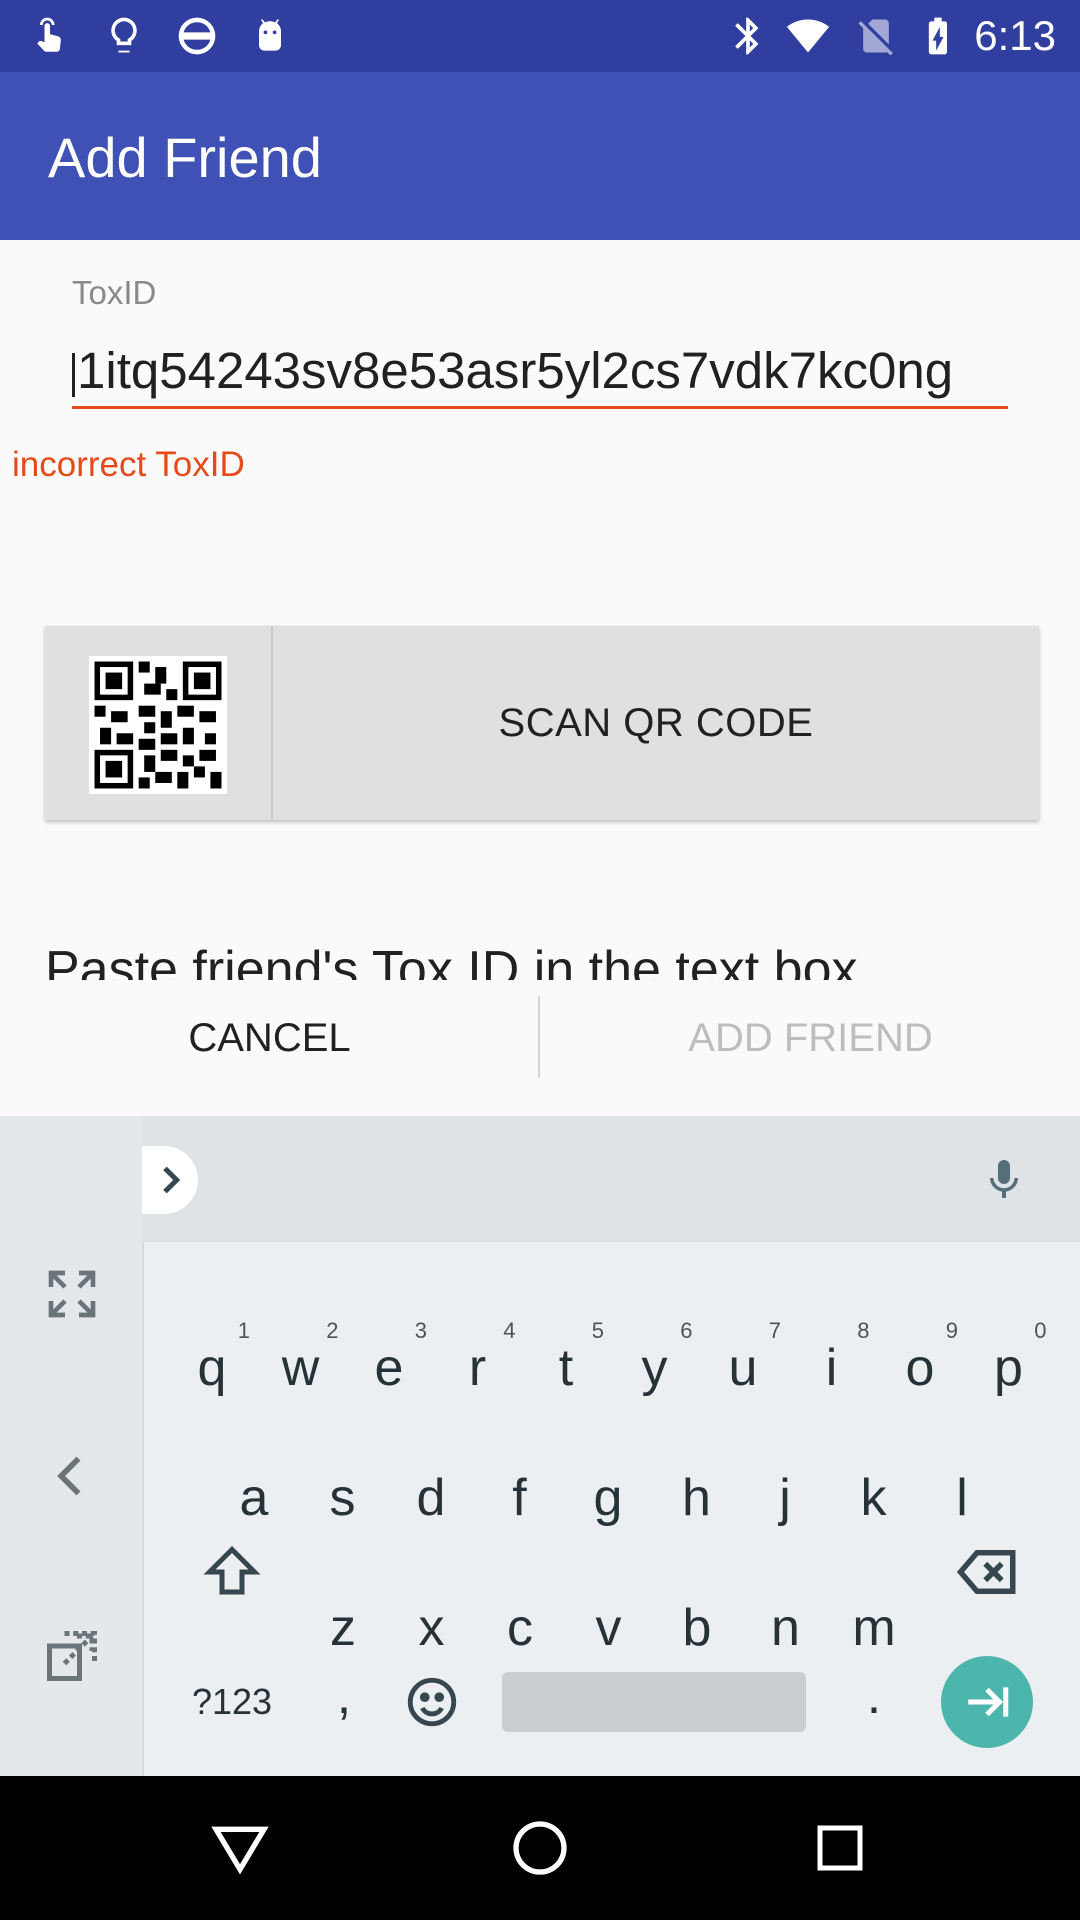 The width and height of the screenshot is (1080, 1920). Describe the element at coordinates (515, 370) in the screenshot. I see `toxid-value: 1itq54243sv8e53asr5yl2cs7vdk7kc0ng` at that location.